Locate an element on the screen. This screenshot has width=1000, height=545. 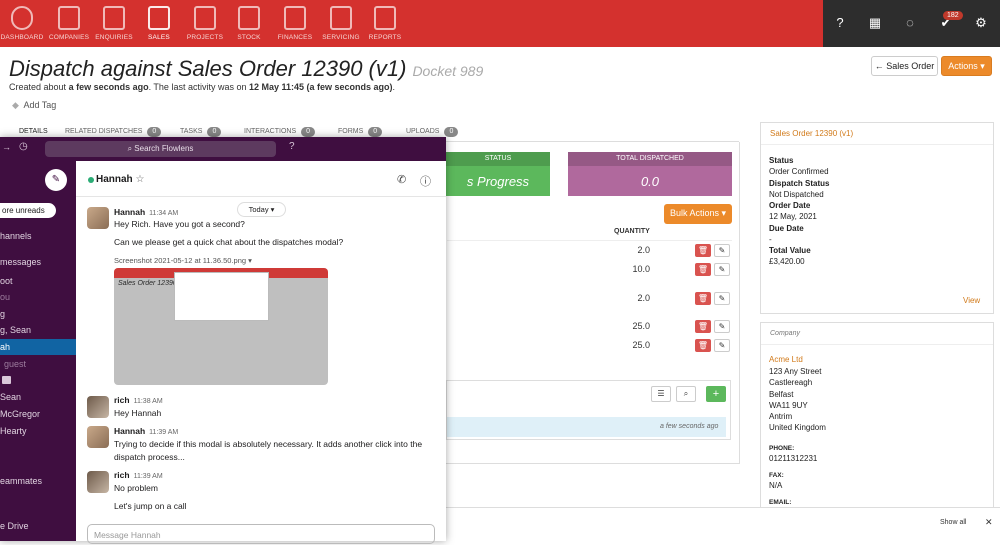
company-header: Company is located at coordinates (877, 334).